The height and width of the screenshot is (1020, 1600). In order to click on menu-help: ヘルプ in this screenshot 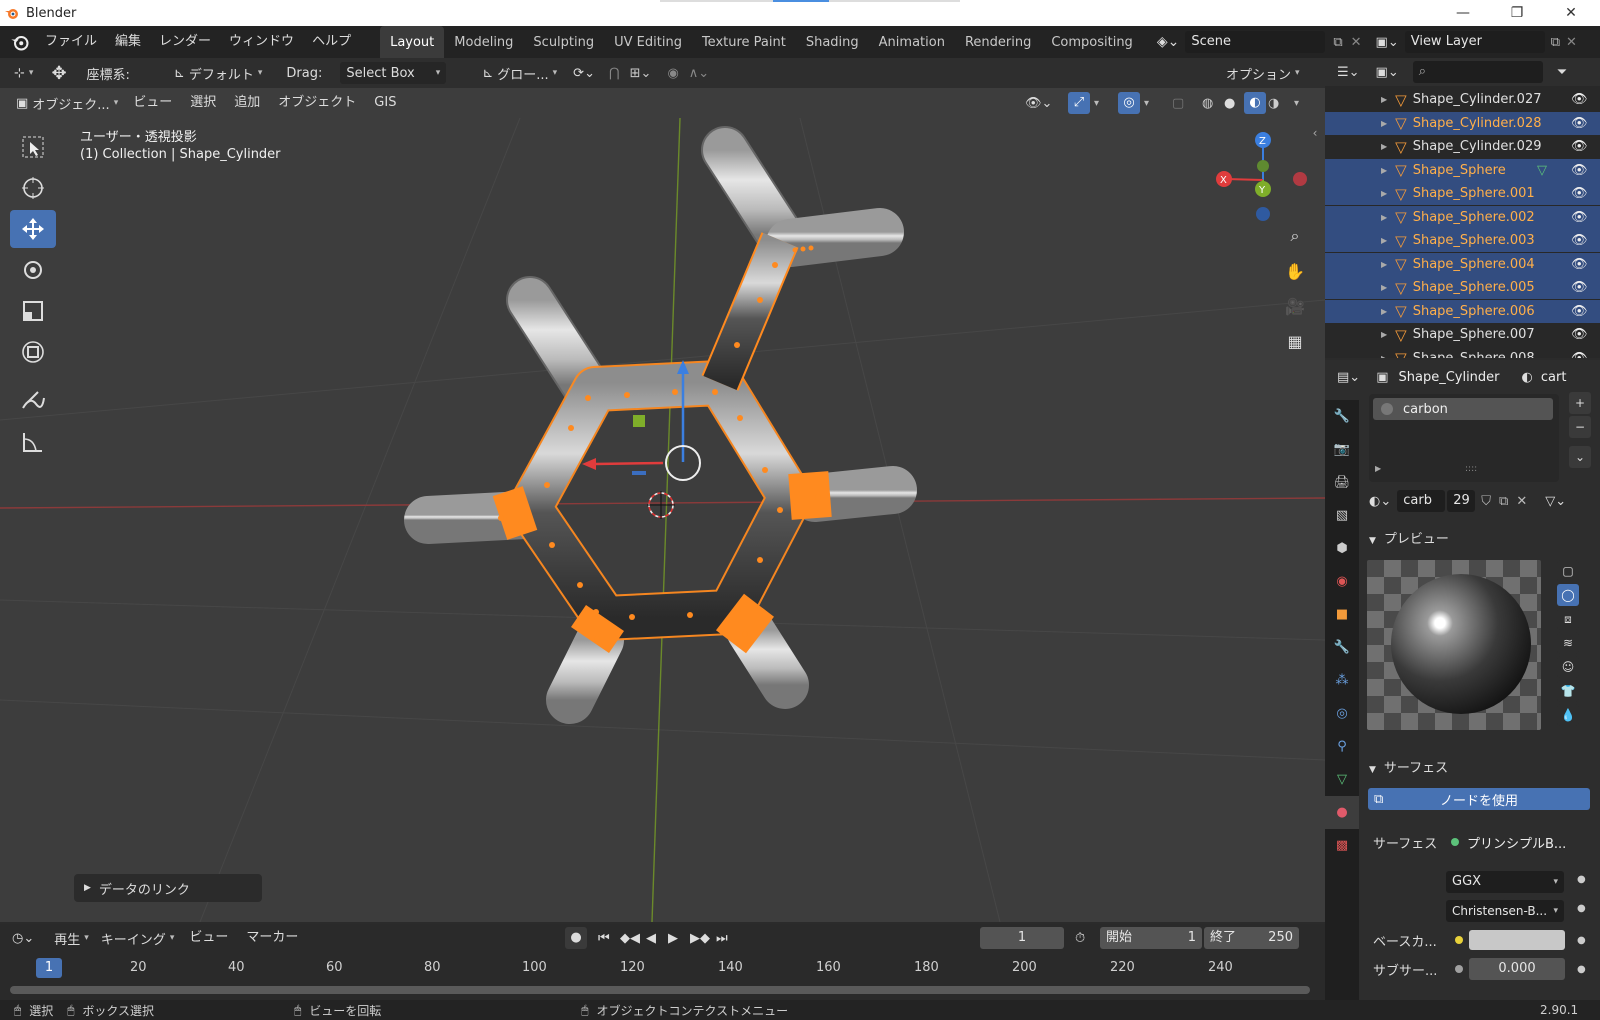, I will do `click(331, 42)`.